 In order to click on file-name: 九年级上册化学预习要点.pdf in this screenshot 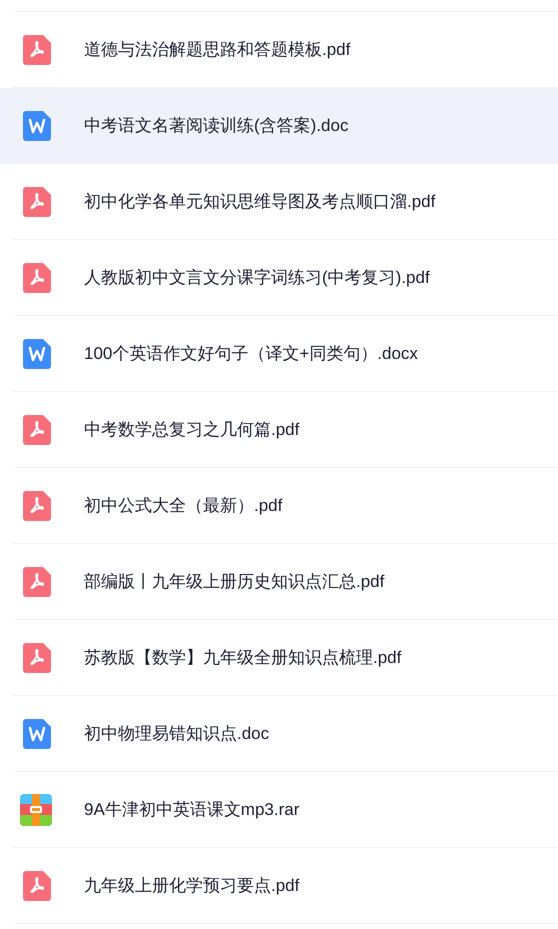, I will do `click(192, 885)`.